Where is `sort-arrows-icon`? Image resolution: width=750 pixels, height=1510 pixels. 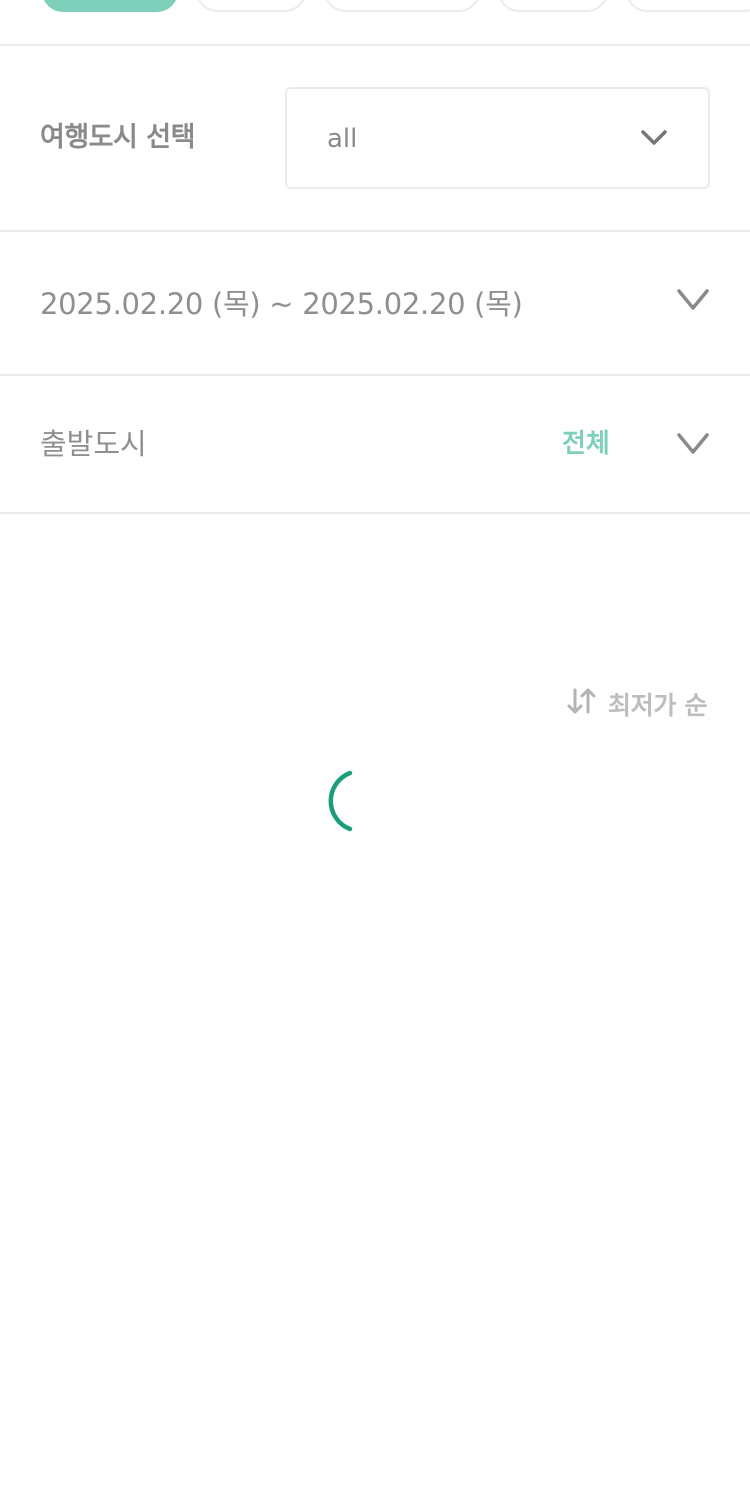
sort-arrows-icon is located at coordinates (581, 701).